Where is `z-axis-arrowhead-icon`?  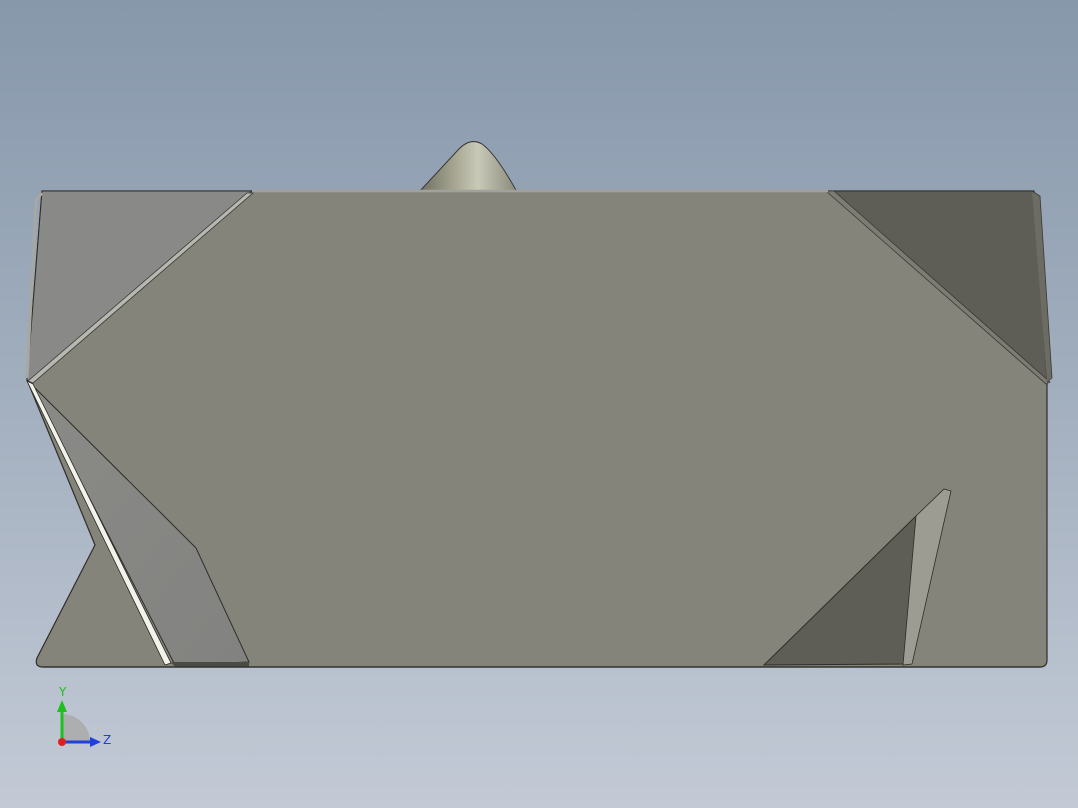 z-axis-arrowhead-icon is located at coordinates (95, 742).